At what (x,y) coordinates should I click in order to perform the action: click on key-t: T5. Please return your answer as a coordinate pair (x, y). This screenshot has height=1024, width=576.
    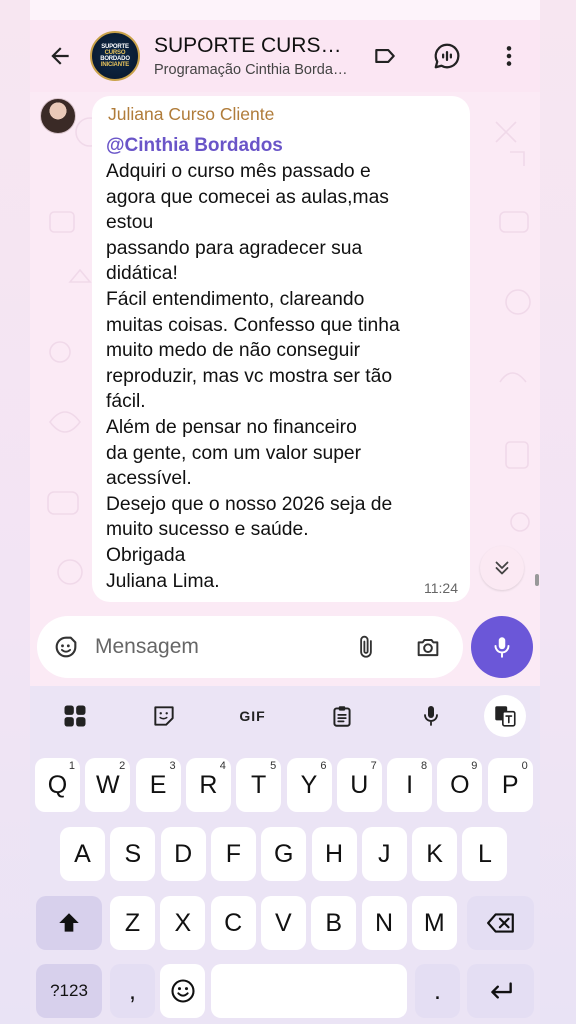
    Looking at the image, I should click on (259, 785).